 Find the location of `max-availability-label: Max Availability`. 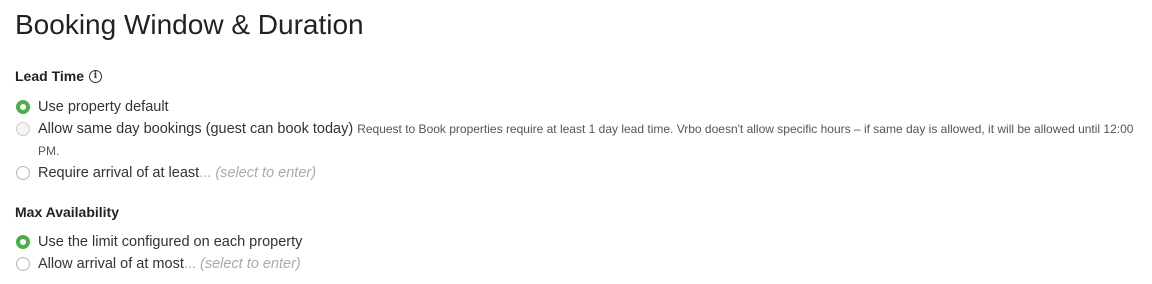

max-availability-label: Max Availability is located at coordinates (67, 212).